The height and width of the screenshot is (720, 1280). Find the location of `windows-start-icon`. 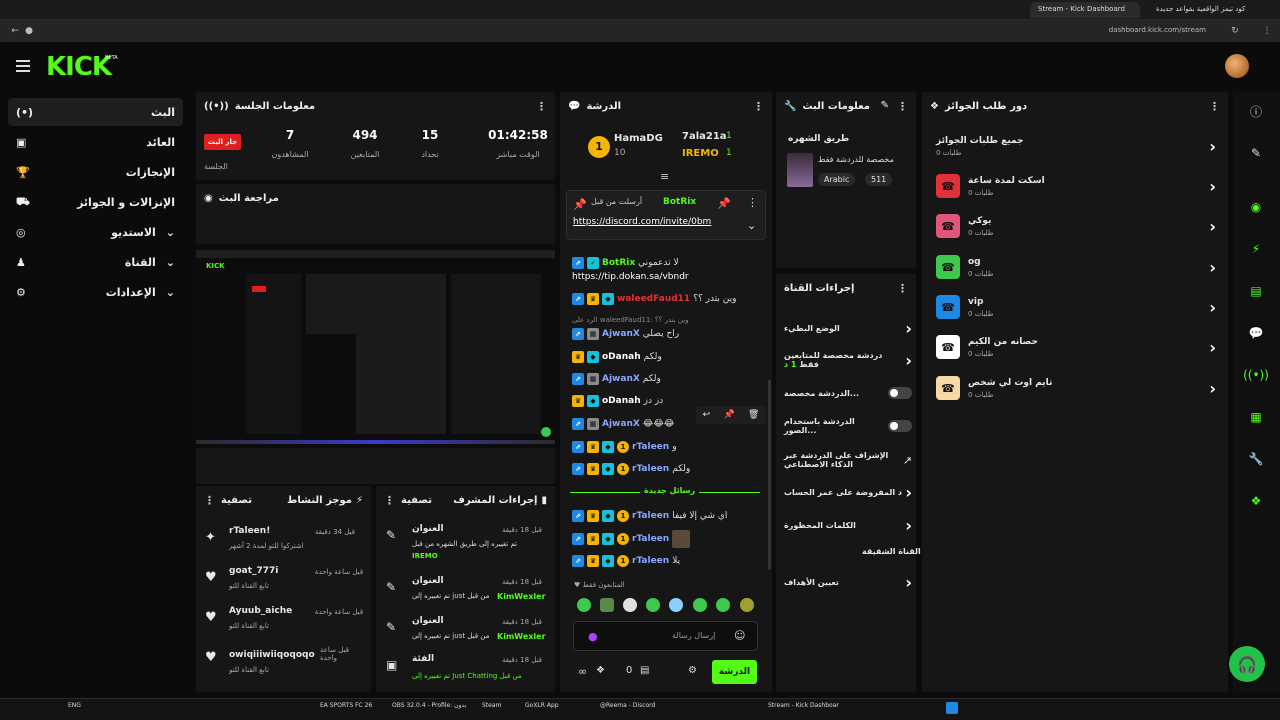

windows-start-icon is located at coordinates (952, 708).